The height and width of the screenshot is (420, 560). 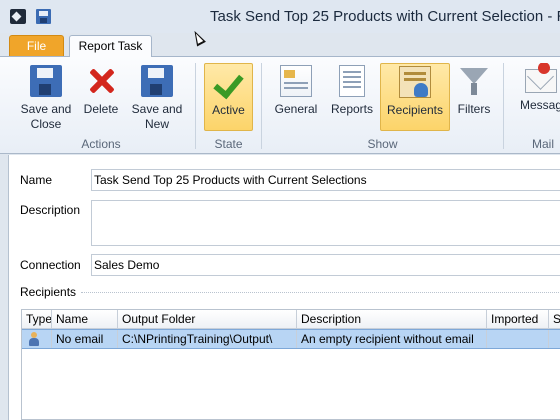 I want to click on connection-label: Connection, so click(x=50, y=265).